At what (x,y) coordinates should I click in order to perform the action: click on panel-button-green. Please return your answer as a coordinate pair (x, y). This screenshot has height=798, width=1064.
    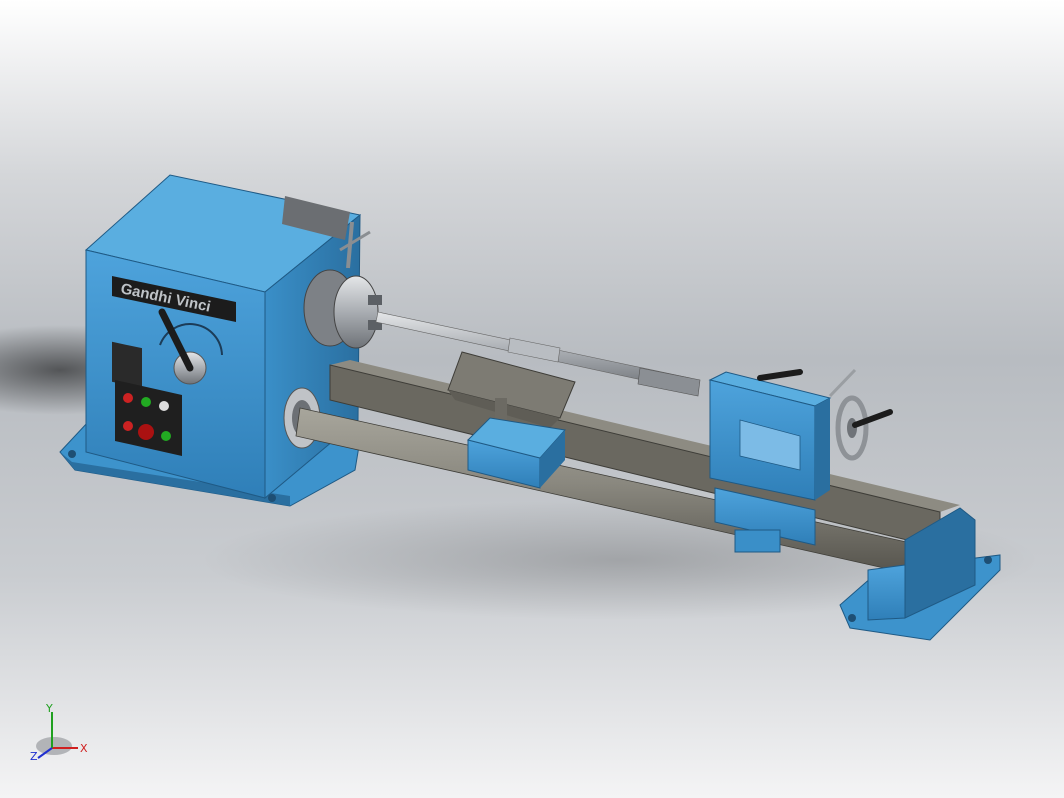
    Looking at the image, I should click on (146, 402).